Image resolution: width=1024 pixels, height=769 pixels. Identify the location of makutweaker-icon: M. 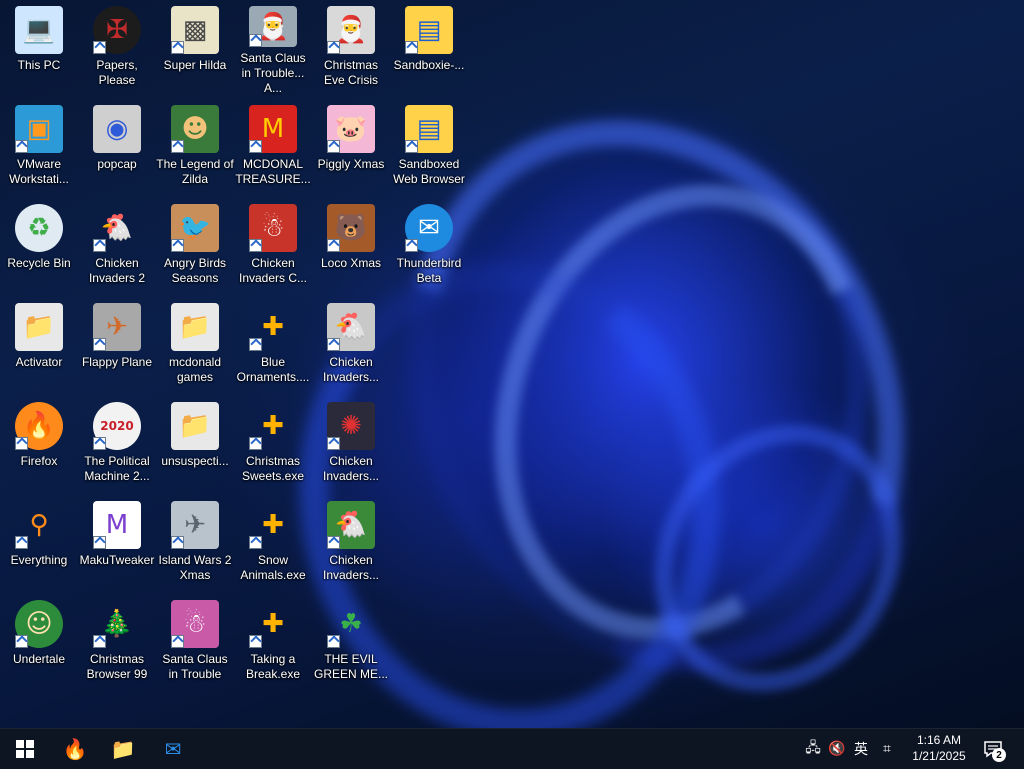
(117, 525).